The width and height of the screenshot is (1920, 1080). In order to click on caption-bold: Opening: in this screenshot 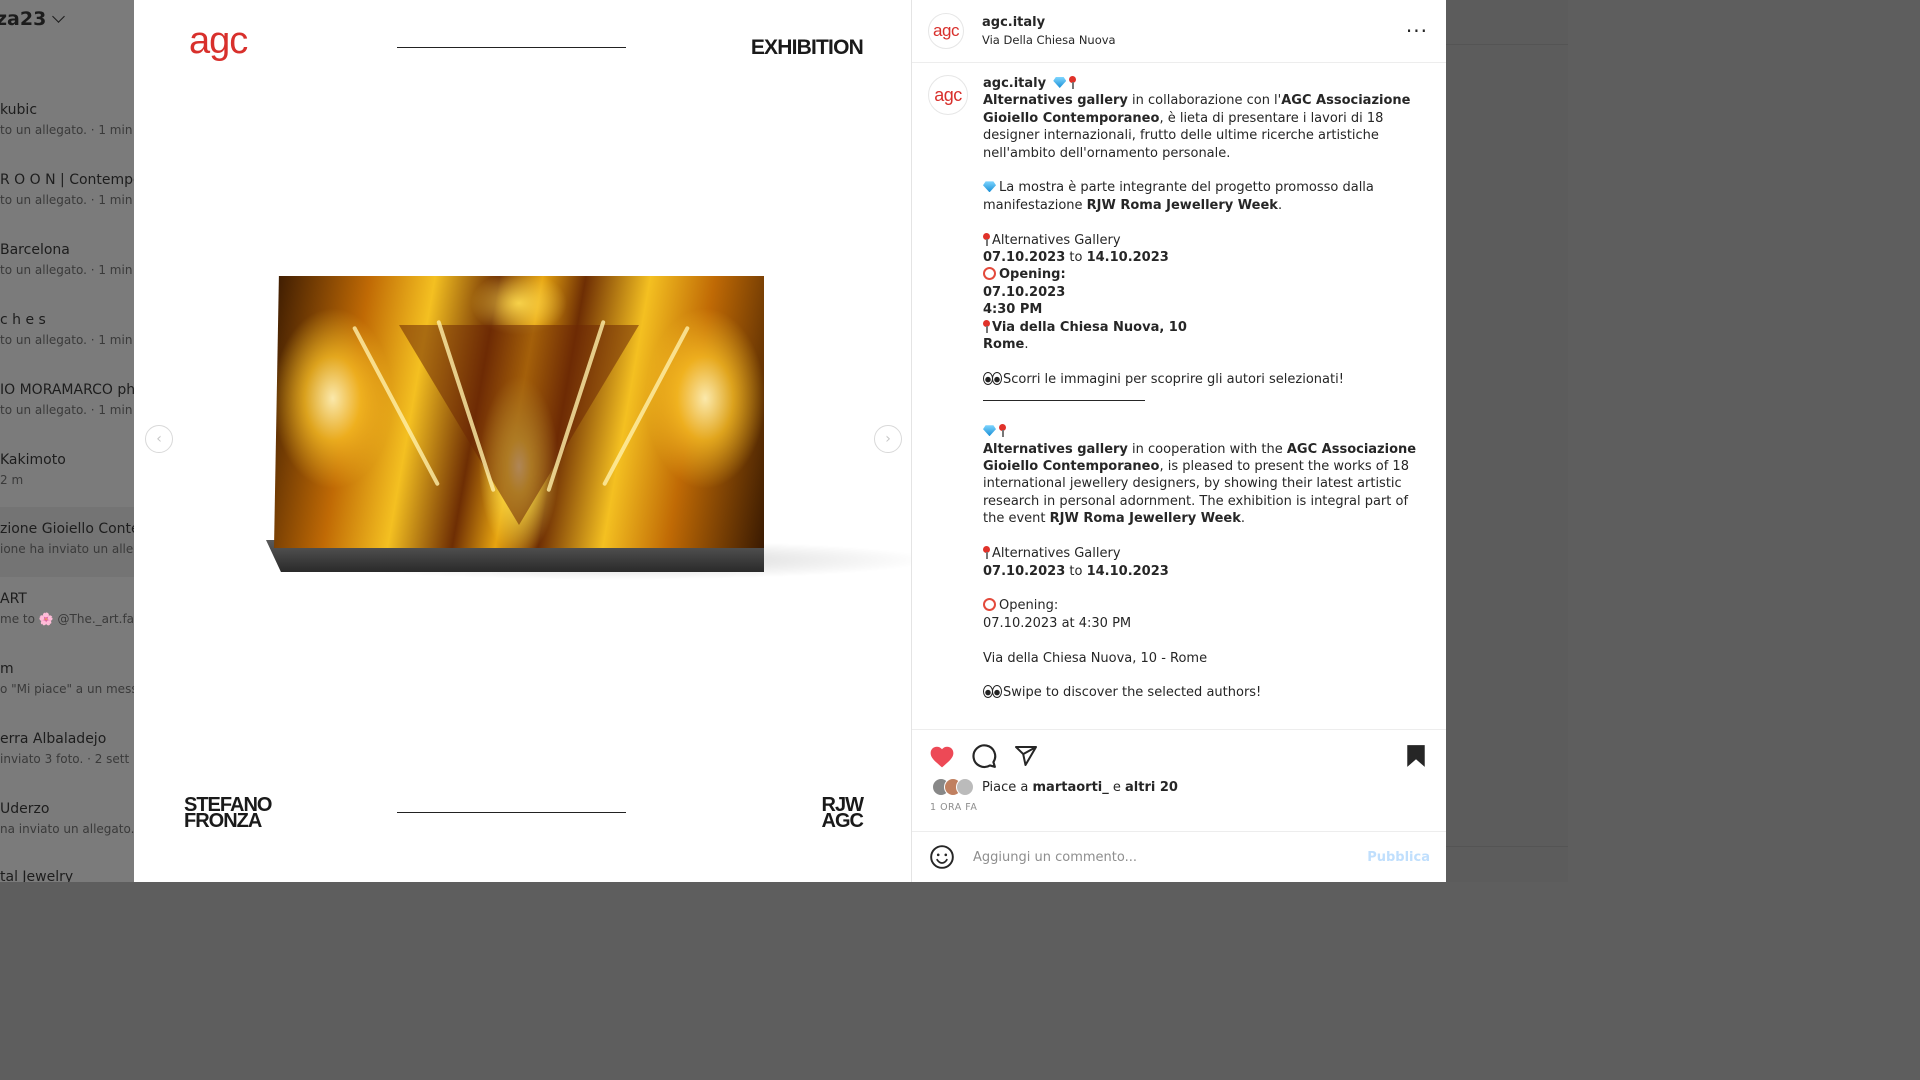, I will do `click(1032, 275)`.